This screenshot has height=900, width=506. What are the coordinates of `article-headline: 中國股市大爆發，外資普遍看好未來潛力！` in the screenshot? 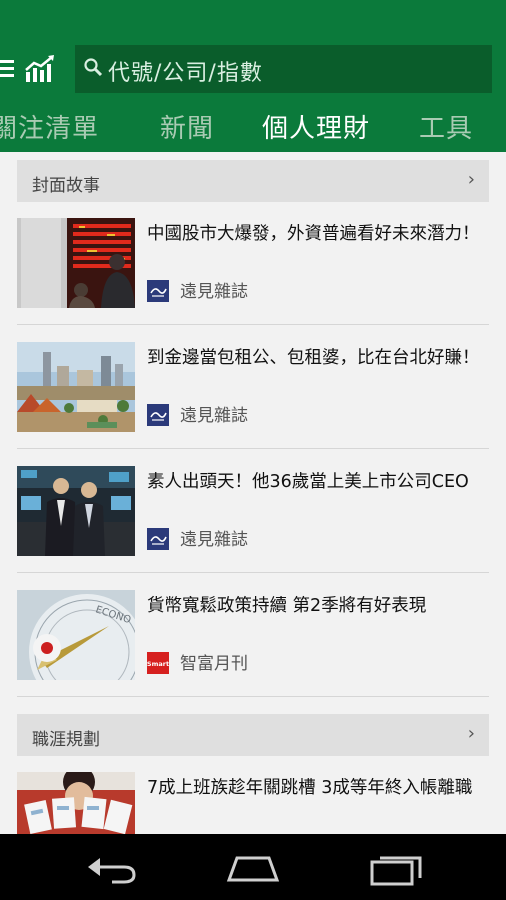 It's located at (313, 234).